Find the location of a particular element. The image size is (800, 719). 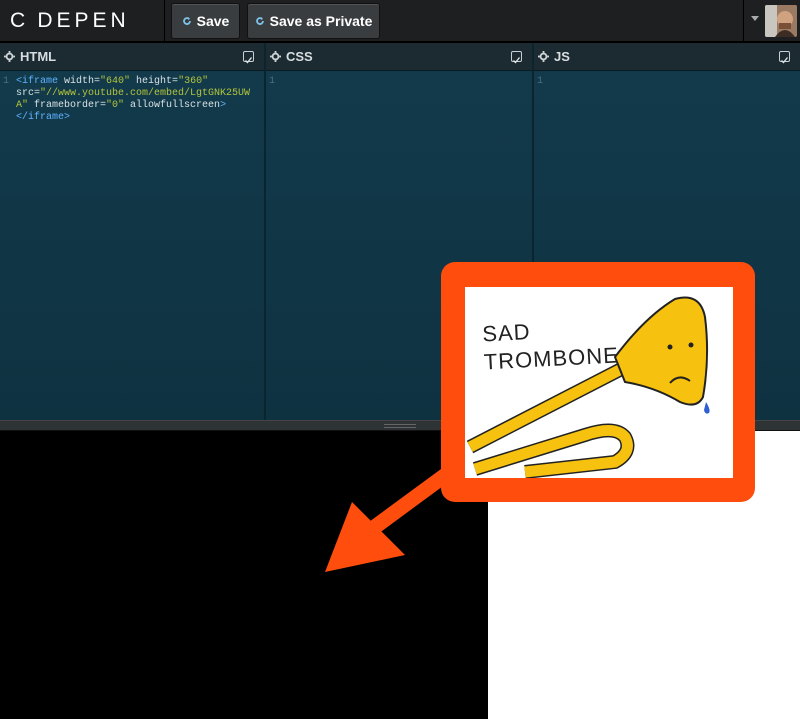

code-token: width= is located at coordinates (79, 81).